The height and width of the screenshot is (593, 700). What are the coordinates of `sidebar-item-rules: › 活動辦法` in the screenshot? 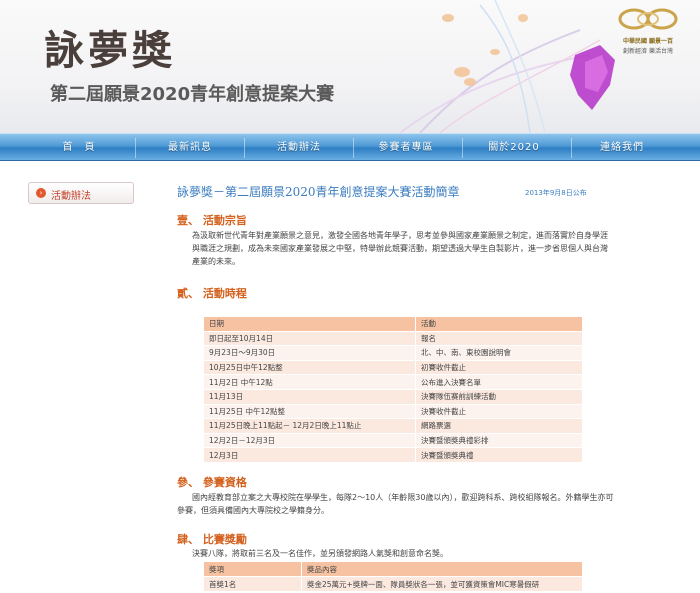 It's located at (81, 193).